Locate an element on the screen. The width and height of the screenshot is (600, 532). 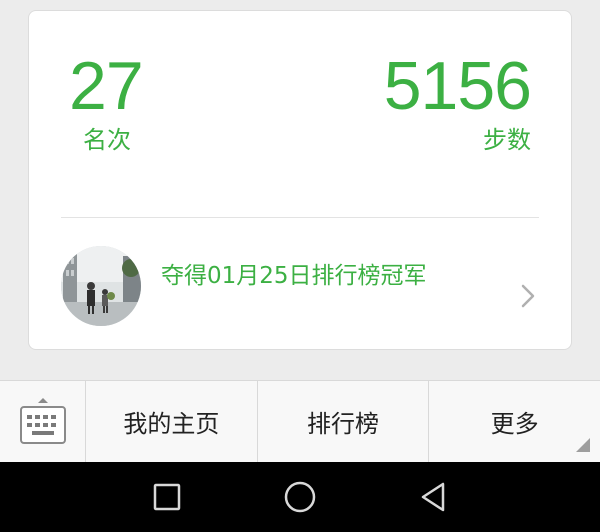
recents-square-icon is located at coordinates (167, 497).